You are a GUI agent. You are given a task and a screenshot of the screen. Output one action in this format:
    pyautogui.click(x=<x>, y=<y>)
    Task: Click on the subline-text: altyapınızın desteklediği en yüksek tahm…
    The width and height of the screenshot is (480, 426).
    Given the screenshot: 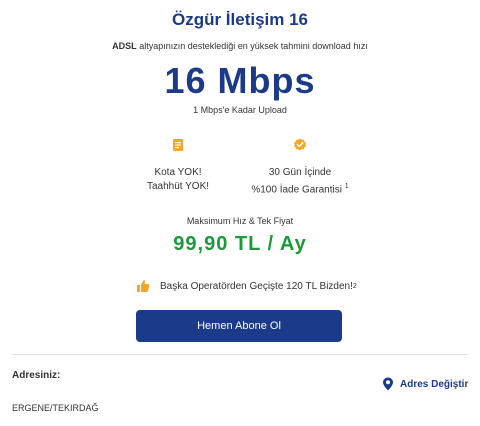 What is the action you would take?
    pyautogui.click(x=253, y=46)
    